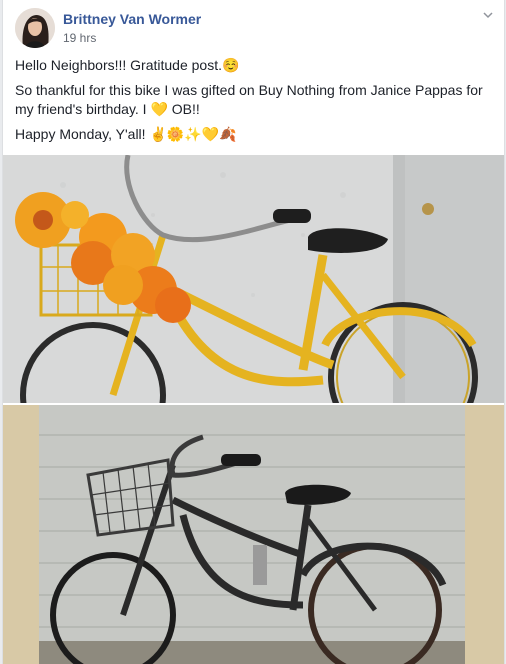  Describe the element at coordinates (132, 19) in the screenshot. I see `author-name: Brittney Van Wormer` at that location.